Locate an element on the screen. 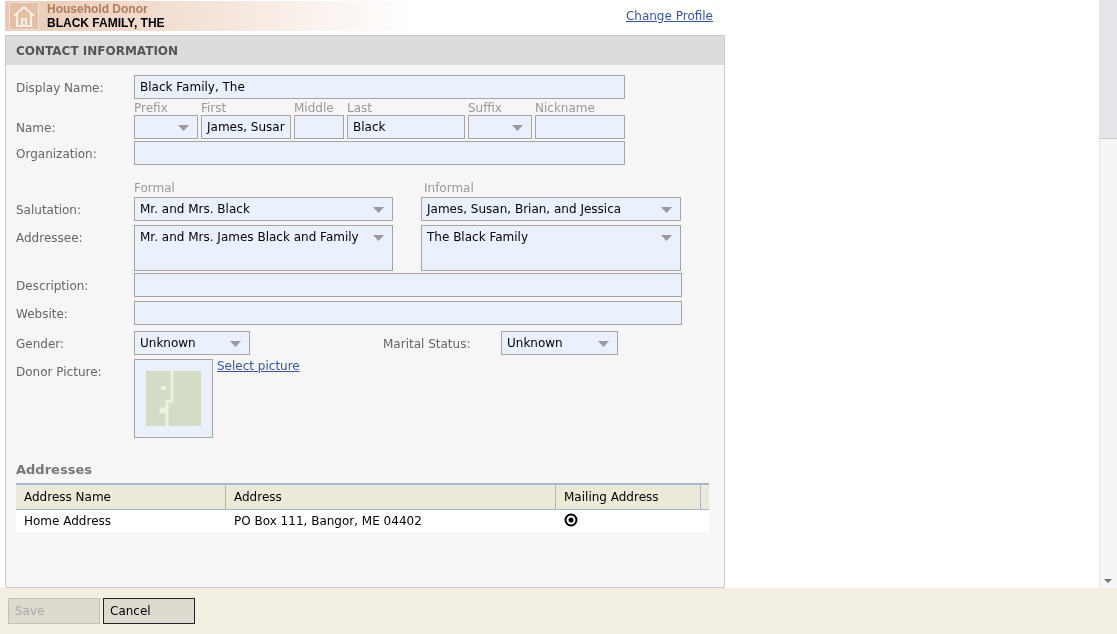  select-picture-link: Select picture is located at coordinates (258, 366).